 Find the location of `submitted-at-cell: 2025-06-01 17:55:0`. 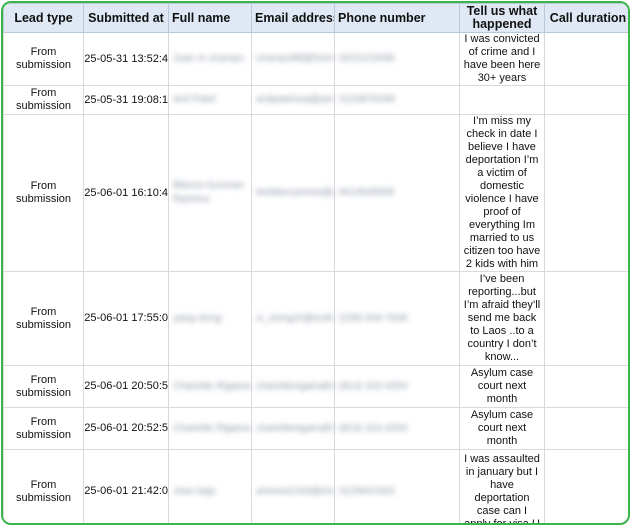

submitted-at-cell: 2025-06-01 17:55:0 is located at coordinates (126, 318).